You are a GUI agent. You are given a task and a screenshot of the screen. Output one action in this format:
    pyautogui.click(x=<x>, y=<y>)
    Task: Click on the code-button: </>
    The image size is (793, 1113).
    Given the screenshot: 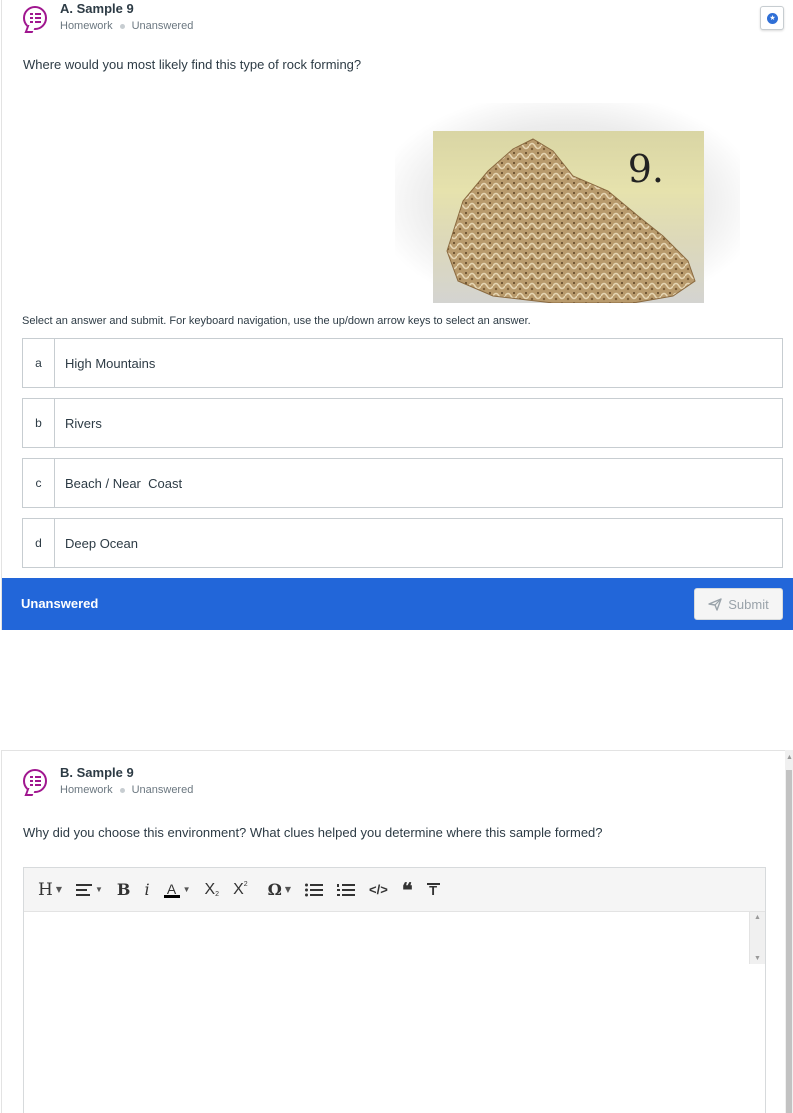 What is the action you would take?
    pyautogui.click(x=378, y=890)
    